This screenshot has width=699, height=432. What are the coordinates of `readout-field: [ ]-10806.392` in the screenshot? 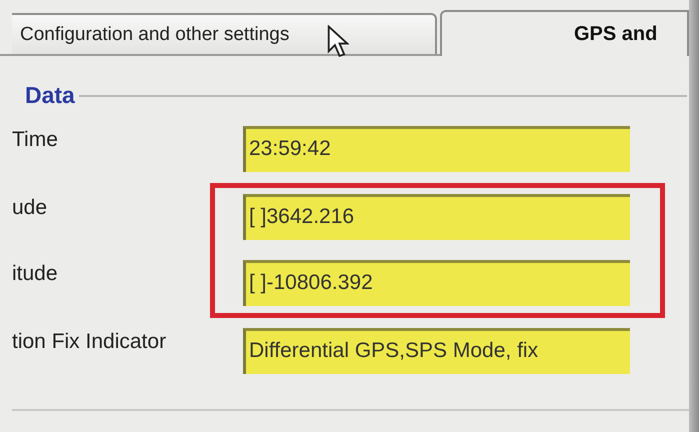 It's located at (436, 283).